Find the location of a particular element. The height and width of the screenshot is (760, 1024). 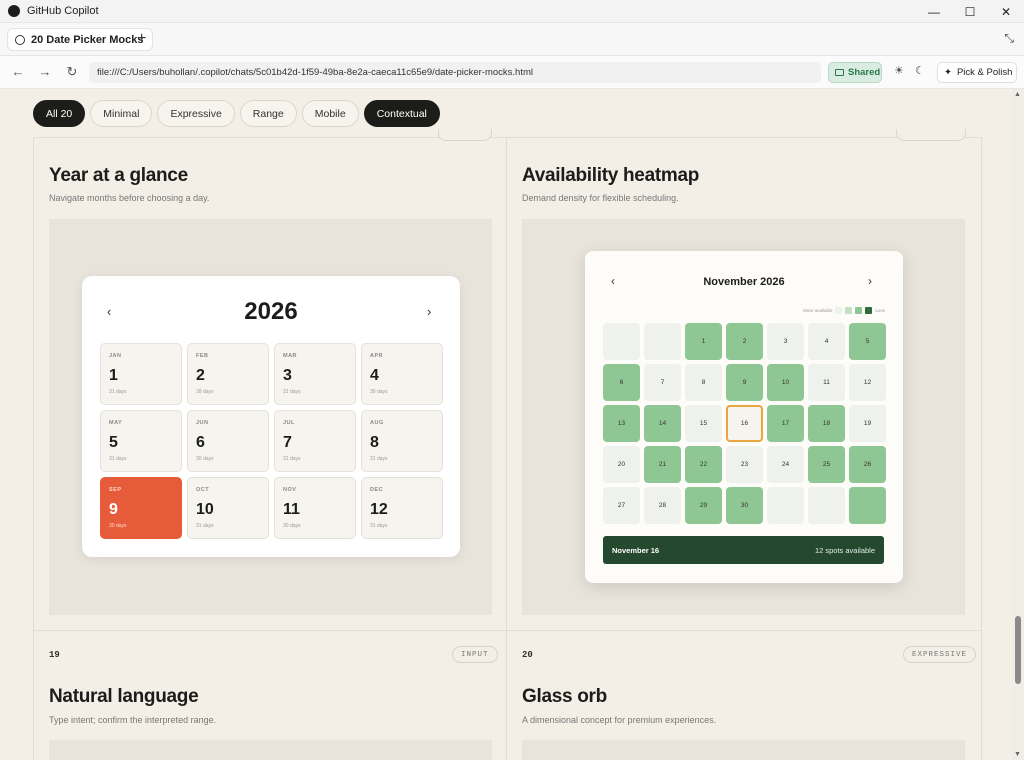

month-day: 6 is located at coordinates (200, 442).